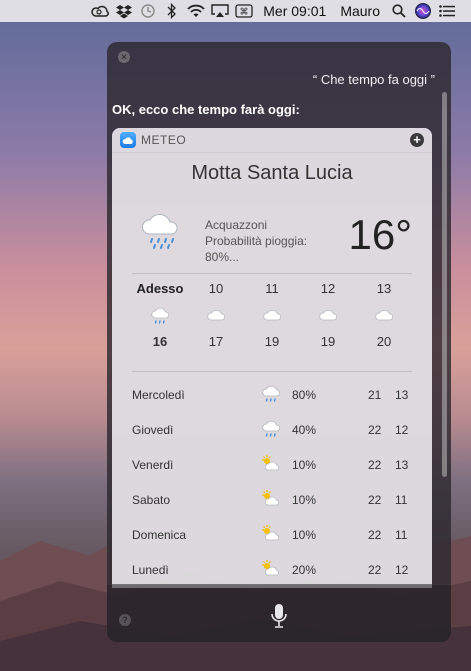 The image size is (471, 671). I want to click on hour-temp: 20, so click(384, 341).